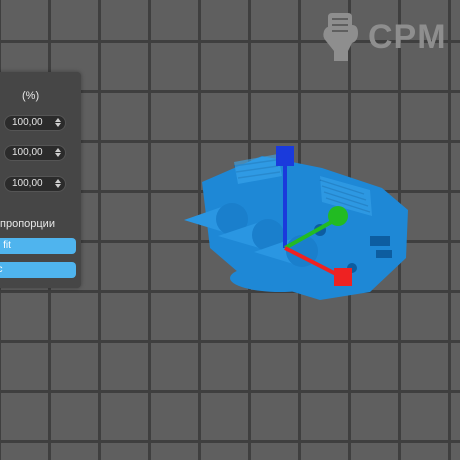  I want to click on scale-y-input: 100,00, so click(35, 153).